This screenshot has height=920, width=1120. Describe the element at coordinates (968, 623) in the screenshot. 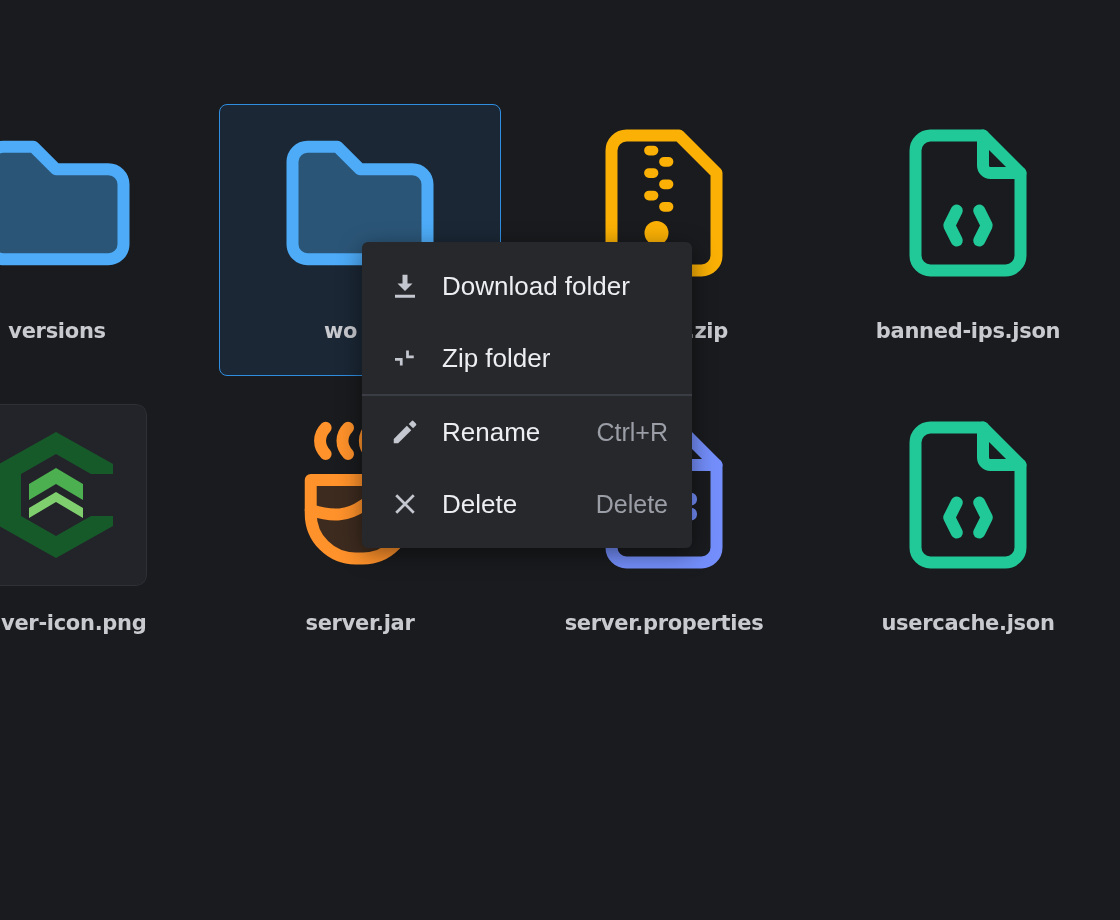

I see `file-name: usercache.json` at that location.